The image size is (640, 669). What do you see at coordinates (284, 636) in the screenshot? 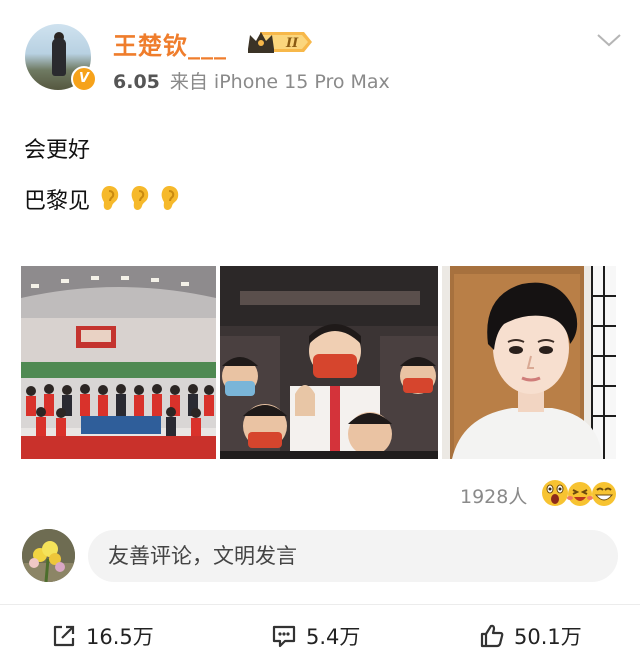
I see `comment-icon` at bounding box center [284, 636].